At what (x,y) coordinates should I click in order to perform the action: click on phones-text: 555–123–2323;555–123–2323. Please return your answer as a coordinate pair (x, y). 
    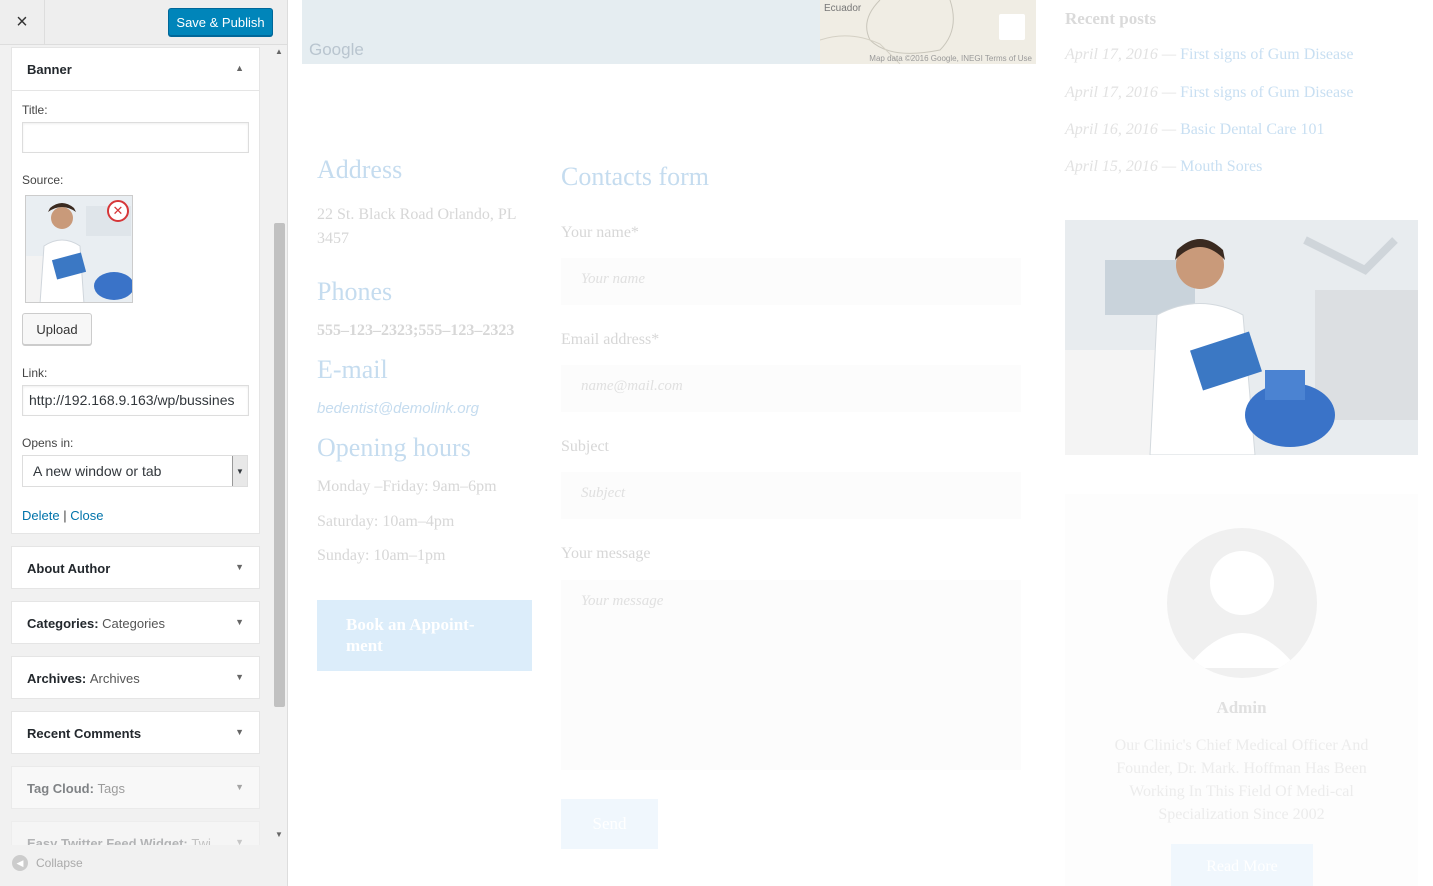
    Looking at the image, I should click on (416, 330).